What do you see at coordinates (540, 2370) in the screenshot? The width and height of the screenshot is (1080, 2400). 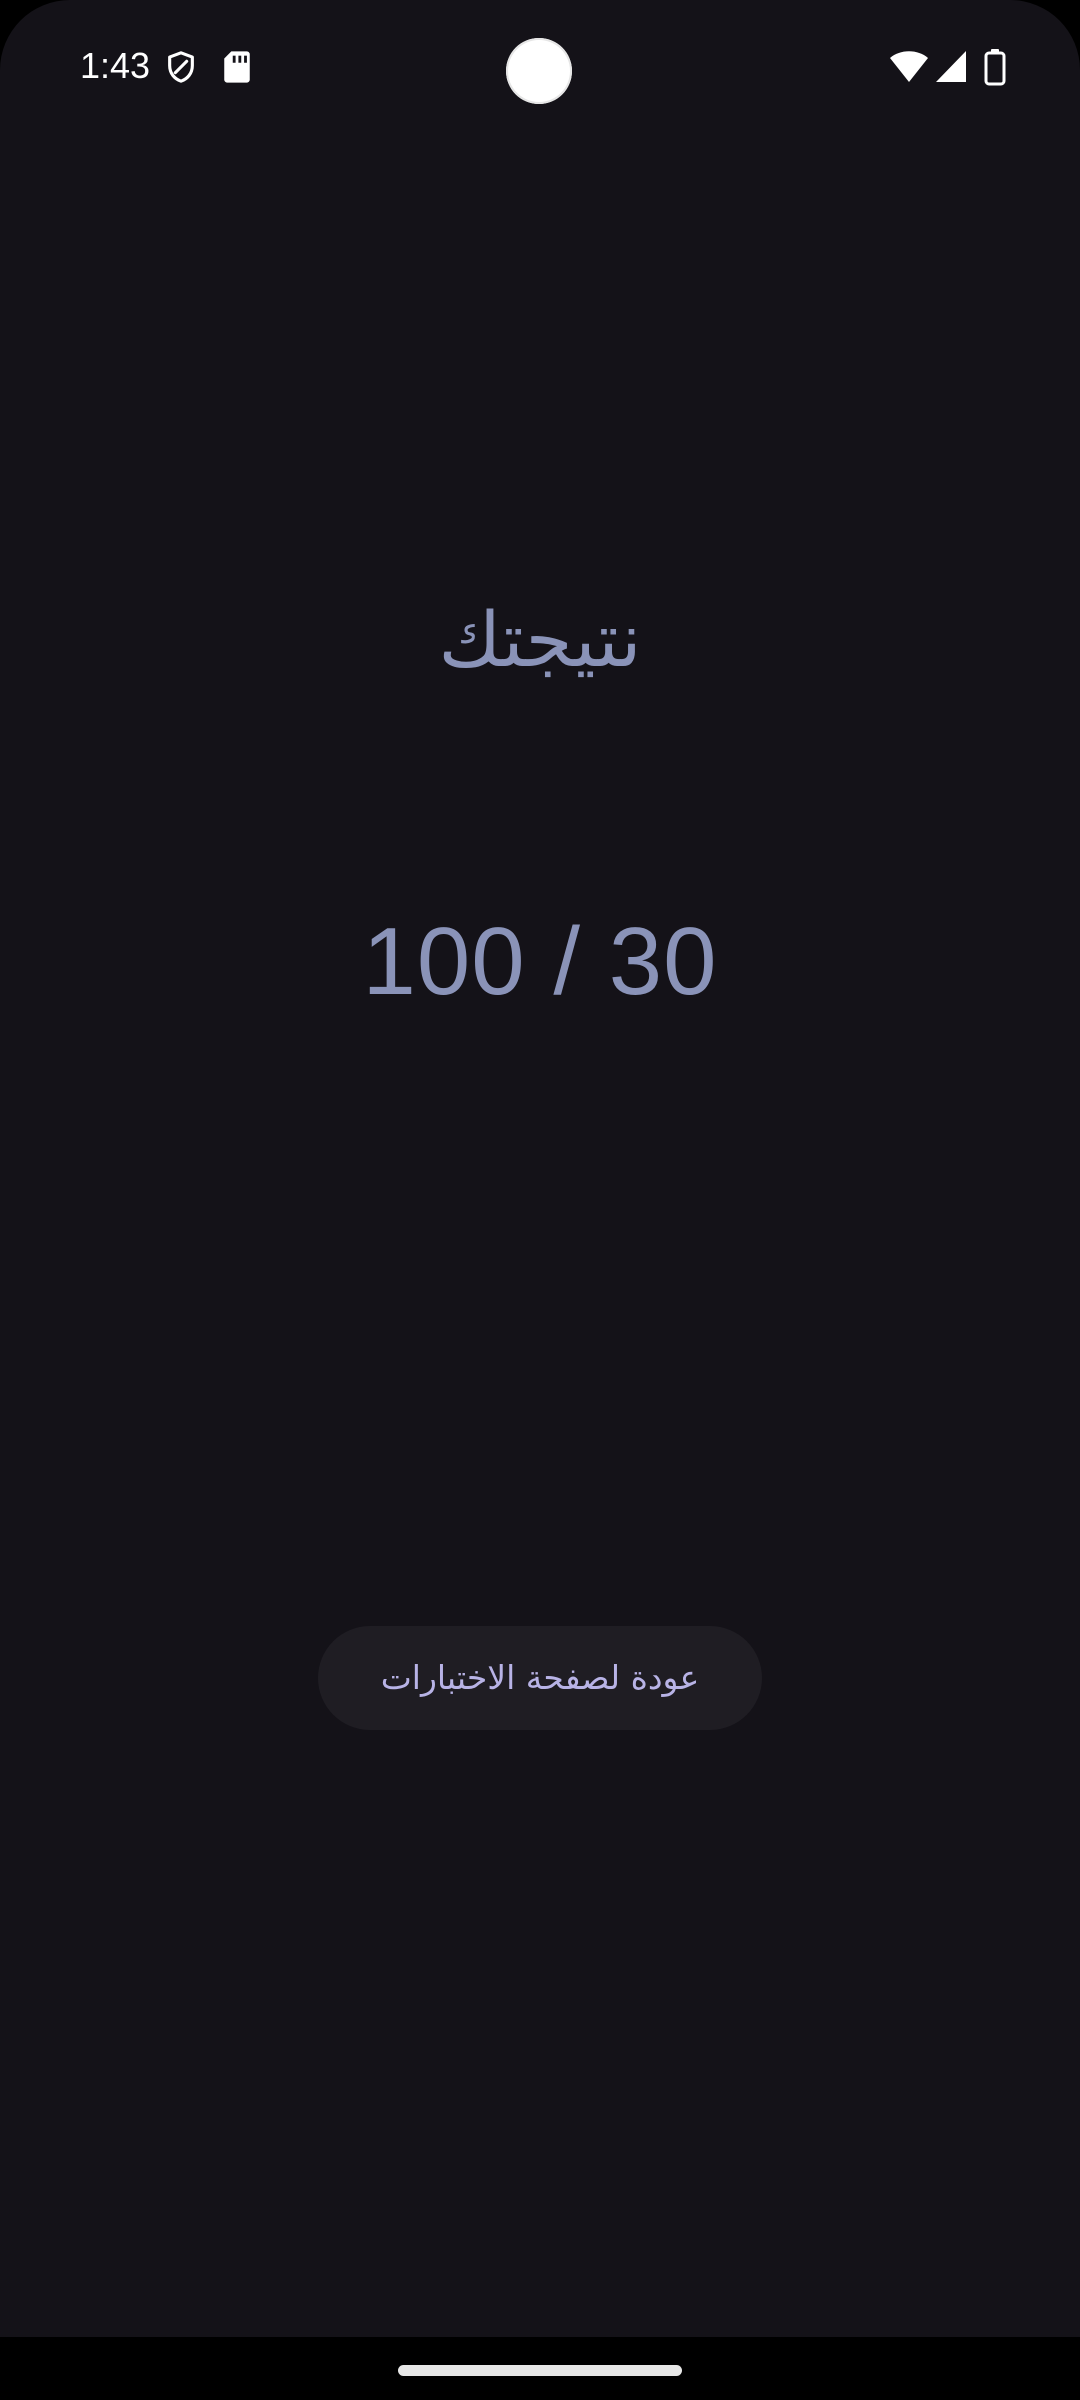 I see `home-indicator` at bounding box center [540, 2370].